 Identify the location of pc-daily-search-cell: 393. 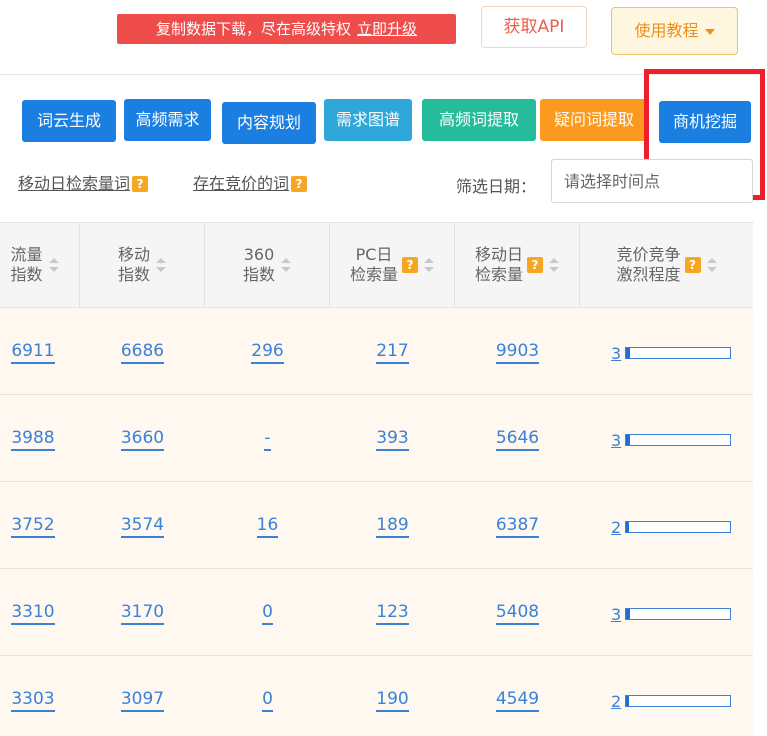
(392, 438).